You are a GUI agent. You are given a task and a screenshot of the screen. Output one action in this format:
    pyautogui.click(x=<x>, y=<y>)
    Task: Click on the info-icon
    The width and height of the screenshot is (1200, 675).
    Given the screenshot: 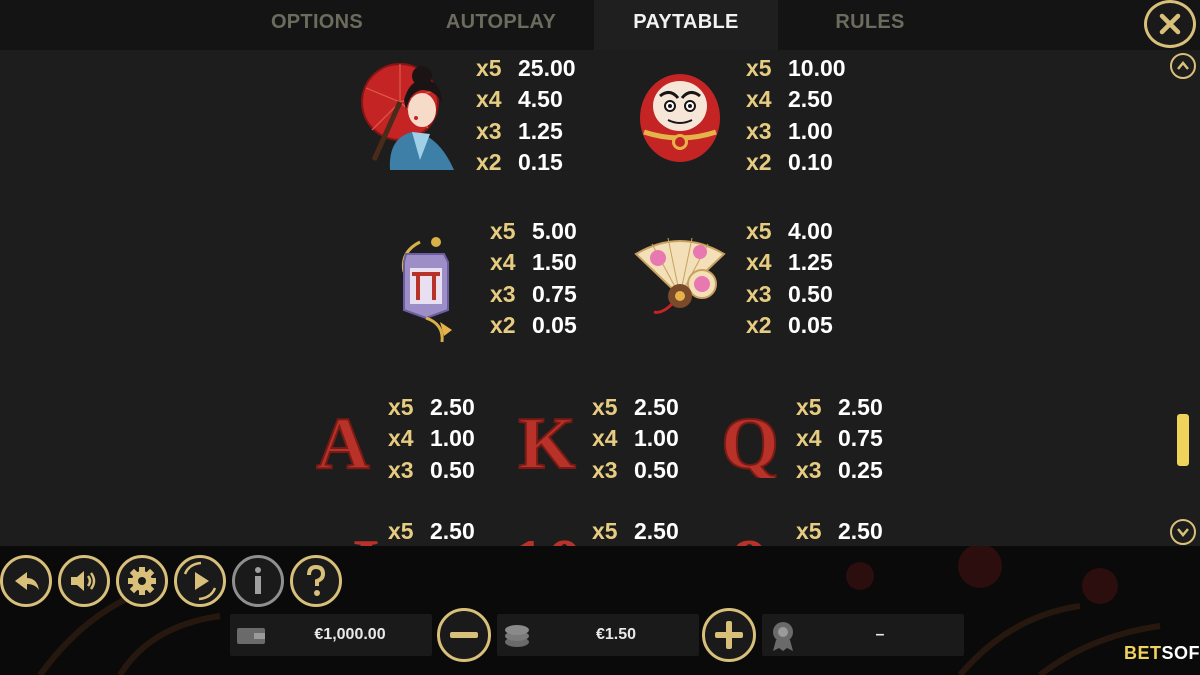 What is the action you would take?
    pyautogui.click(x=258, y=580)
    